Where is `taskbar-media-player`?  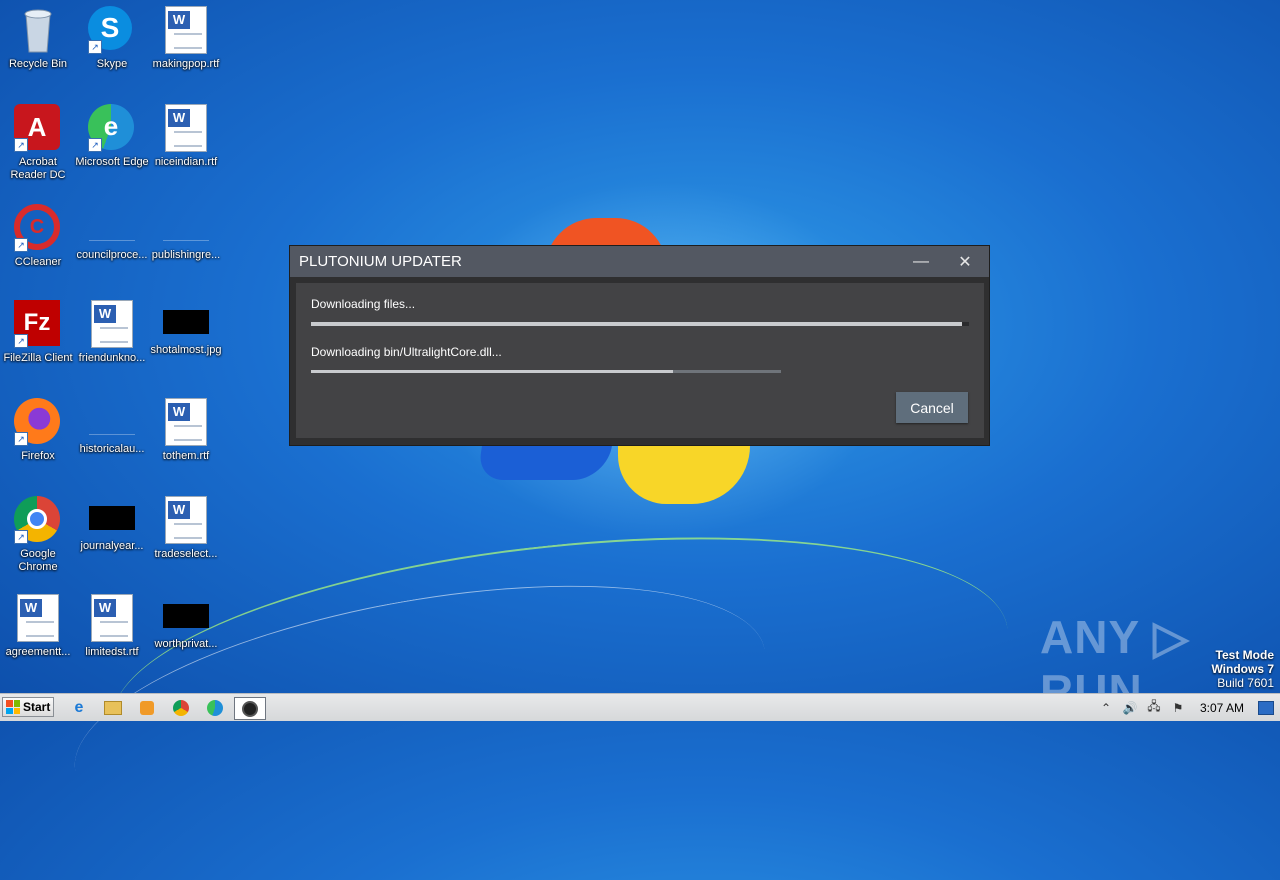 taskbar-media-player is located at coordinates (147, 707).